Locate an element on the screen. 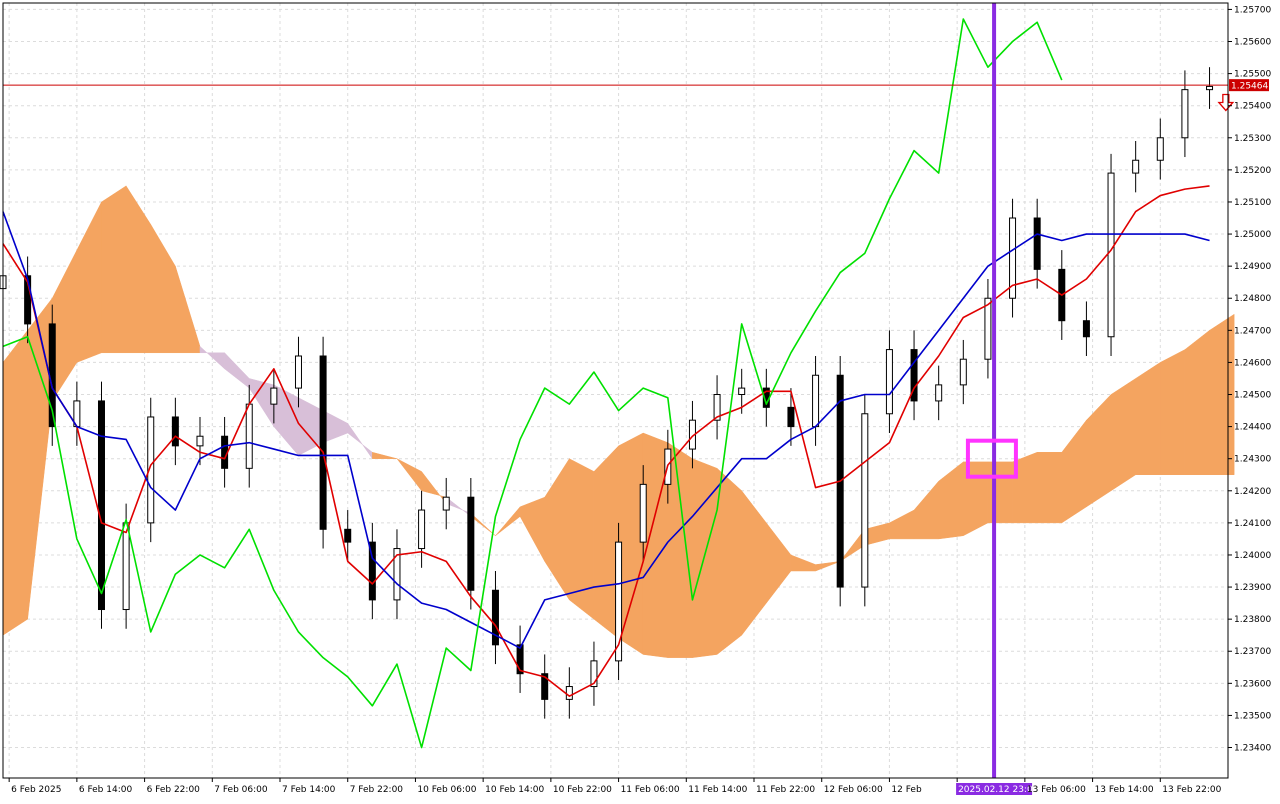 The height and width of the screenshot is (804, 1280). time-tick-label: 10 Feb 06:00 is located at coordinates (446, 790).